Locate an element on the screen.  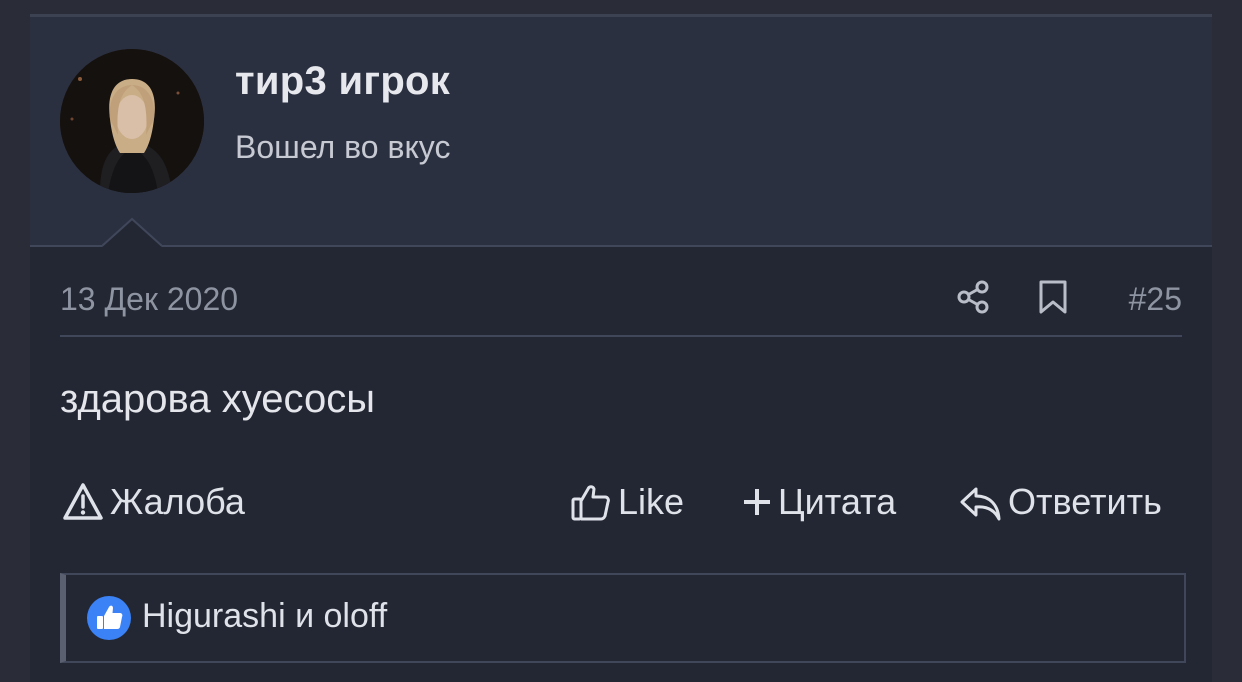
bookmark-icon is located at coordinates (1053, 297).